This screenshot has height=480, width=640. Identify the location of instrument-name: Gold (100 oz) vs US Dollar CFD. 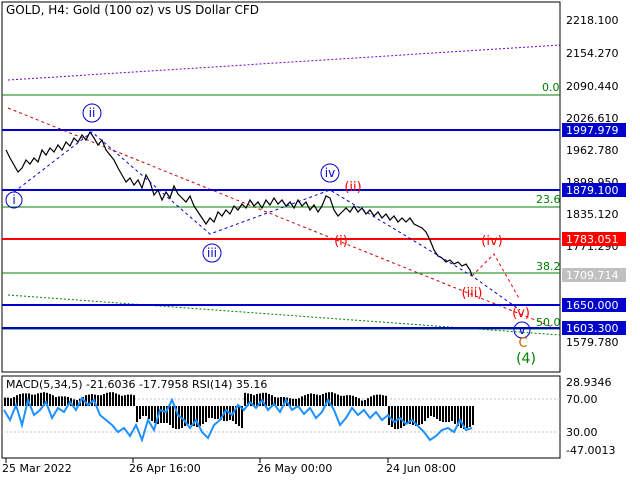
(166, 10).